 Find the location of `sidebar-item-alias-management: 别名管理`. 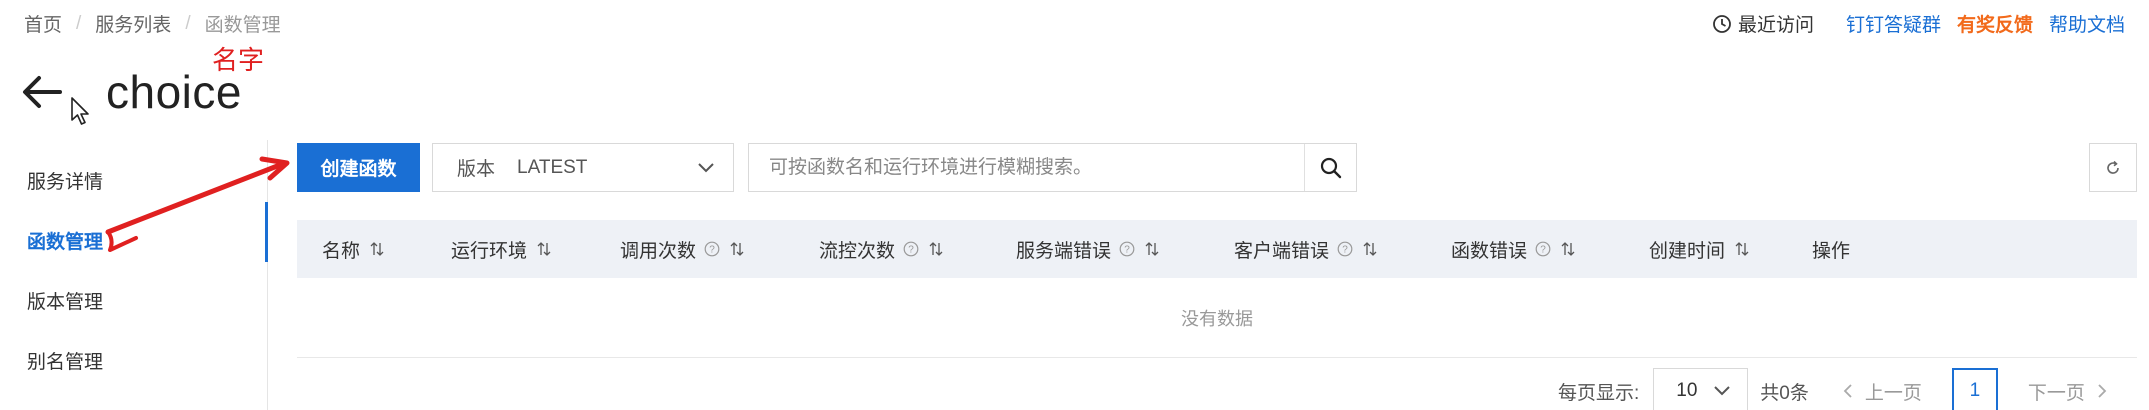

sidebar-item-alias-management: 别名管理 is located at coordinates (65, 360).